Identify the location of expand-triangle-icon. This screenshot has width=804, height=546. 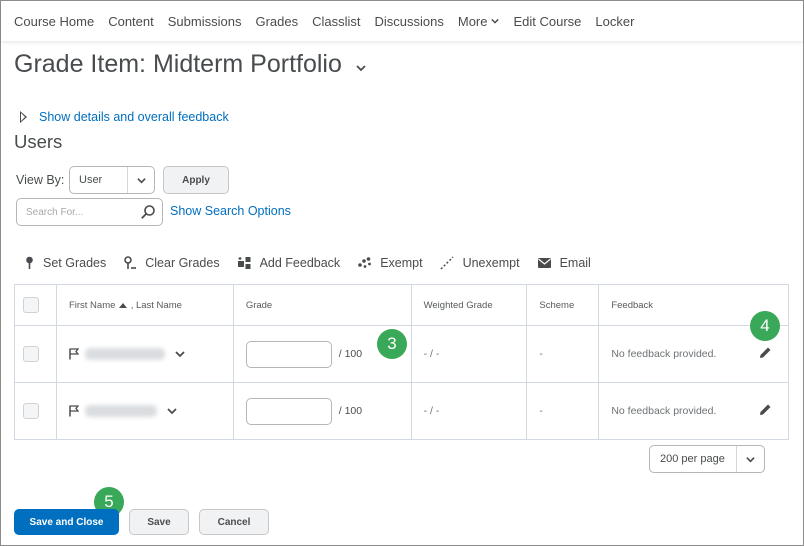
(23, 117).